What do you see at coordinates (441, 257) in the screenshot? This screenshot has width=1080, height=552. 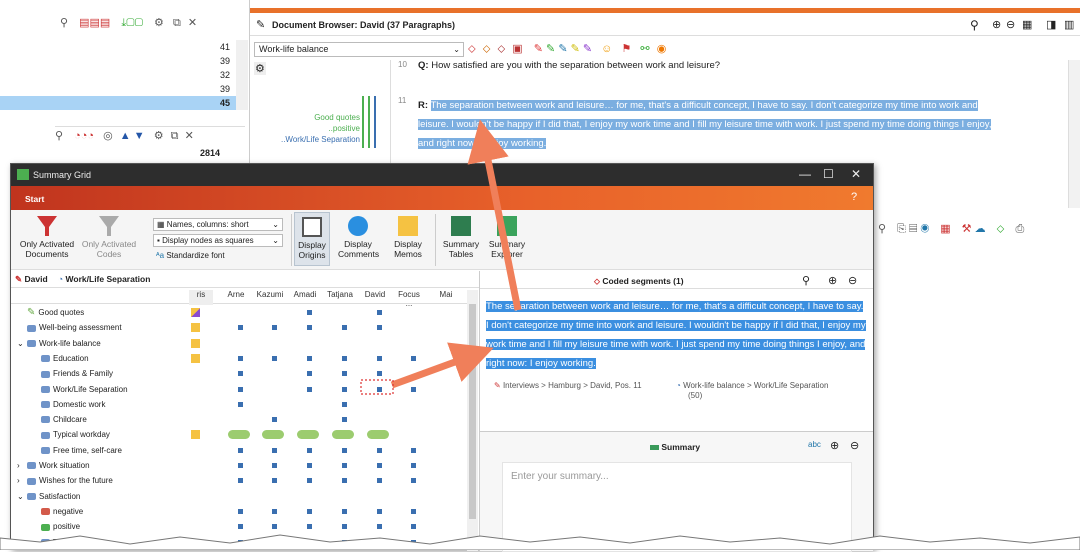 I see `annotation-arrows` at bounding box center [441, 257].